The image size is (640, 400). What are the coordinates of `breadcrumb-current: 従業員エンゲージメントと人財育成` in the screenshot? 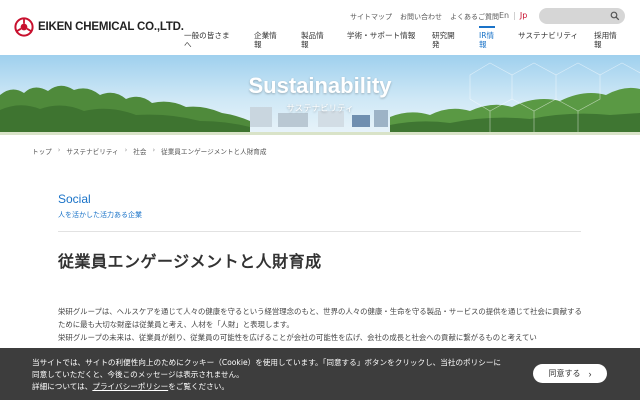 It's located at (214, 152).